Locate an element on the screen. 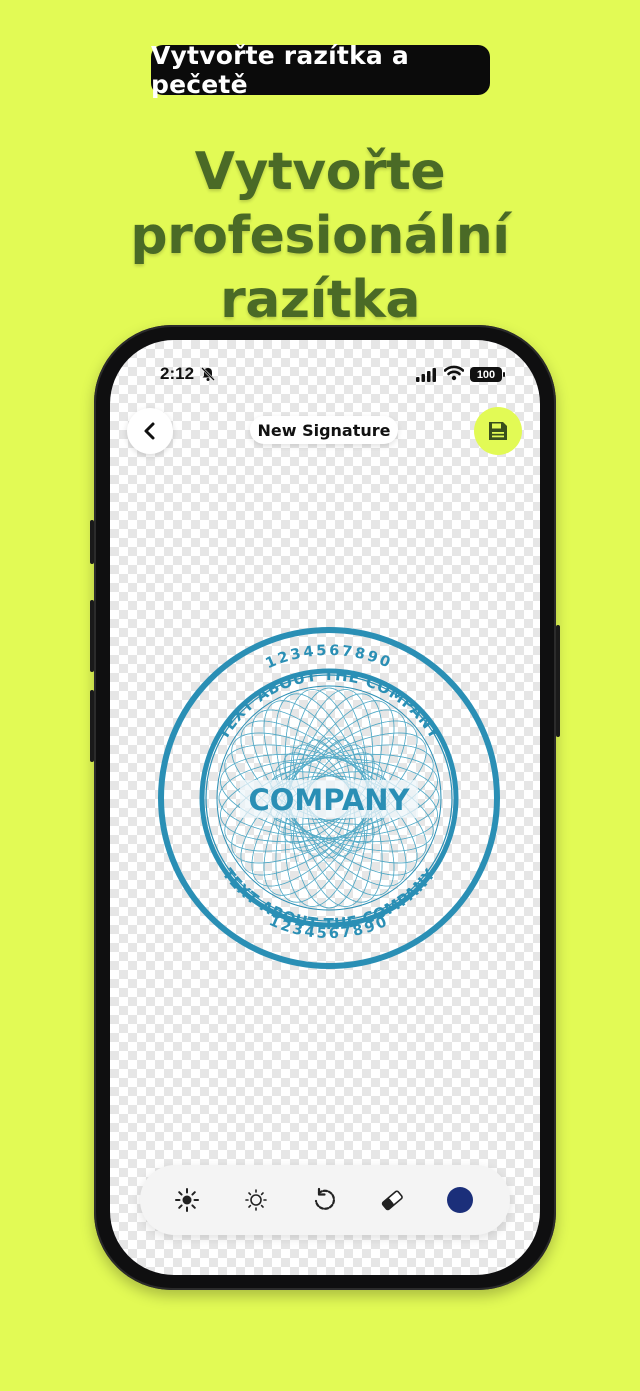 This screenshot has height=1391, width=640. editor-title-label: New Signature is located at coordinates (324, 430).